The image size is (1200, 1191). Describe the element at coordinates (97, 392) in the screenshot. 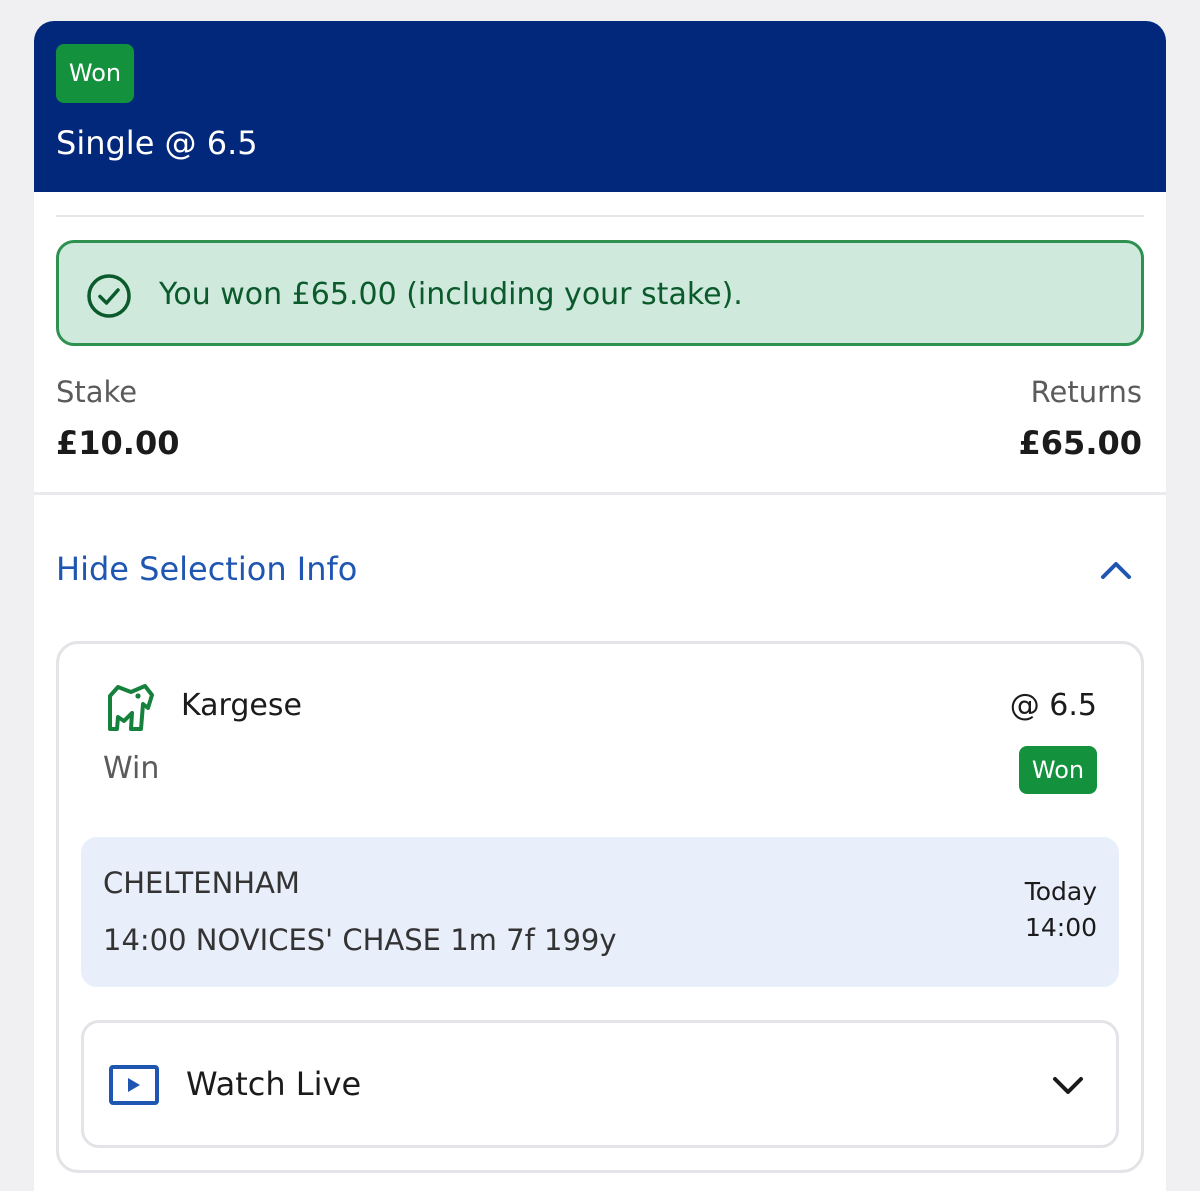

I see `stake-label: Stake` at that location.